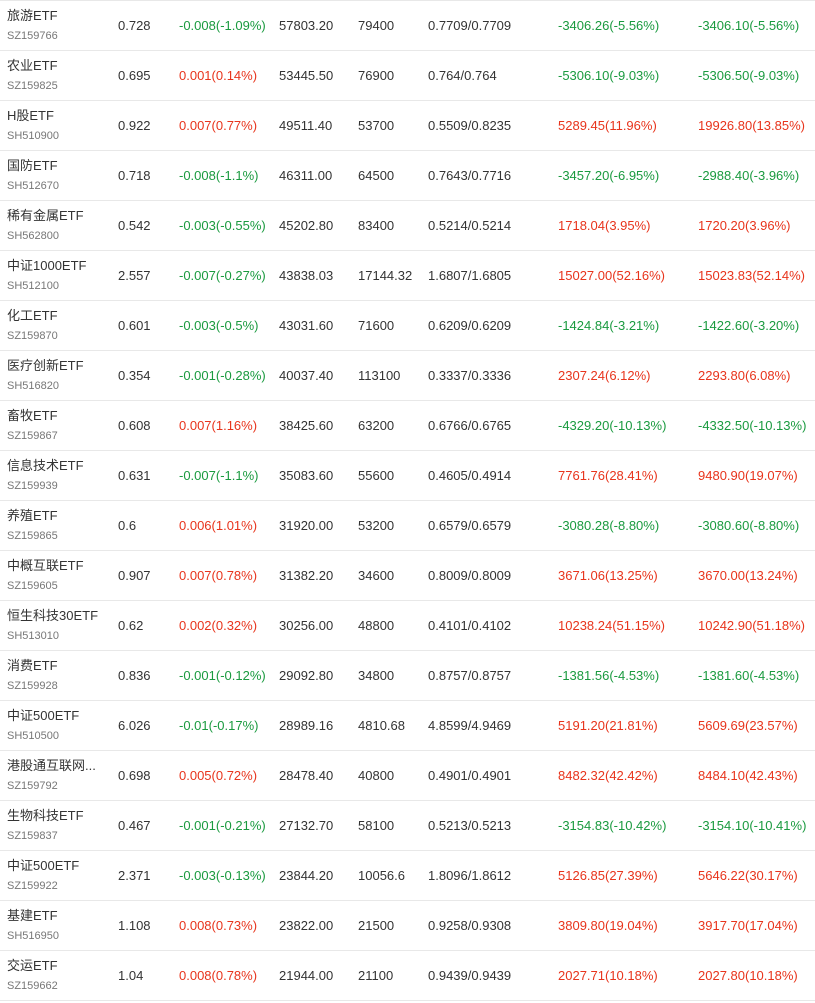  What do you see at coordinates (218, 775) in the screenshot?
I see `change-cell: 0.005(0.72%)` at bounding box center [218, 775].